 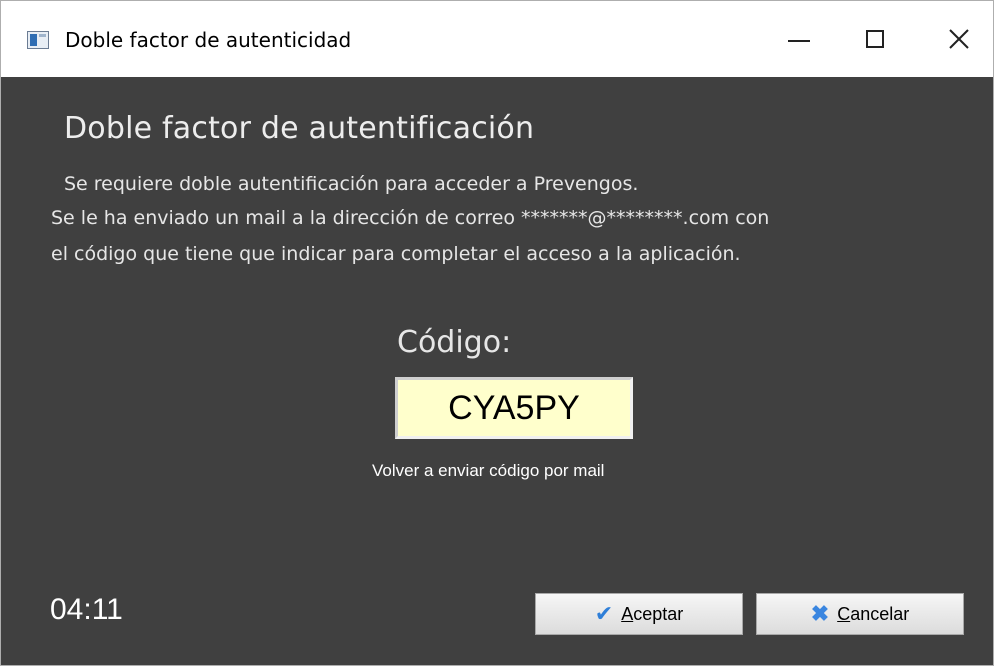 What do you see at coordinates (299, 128) in the screenshot?
I see `dialog-heading: Doble factor de autentificación` at bounding box center [299, 128].